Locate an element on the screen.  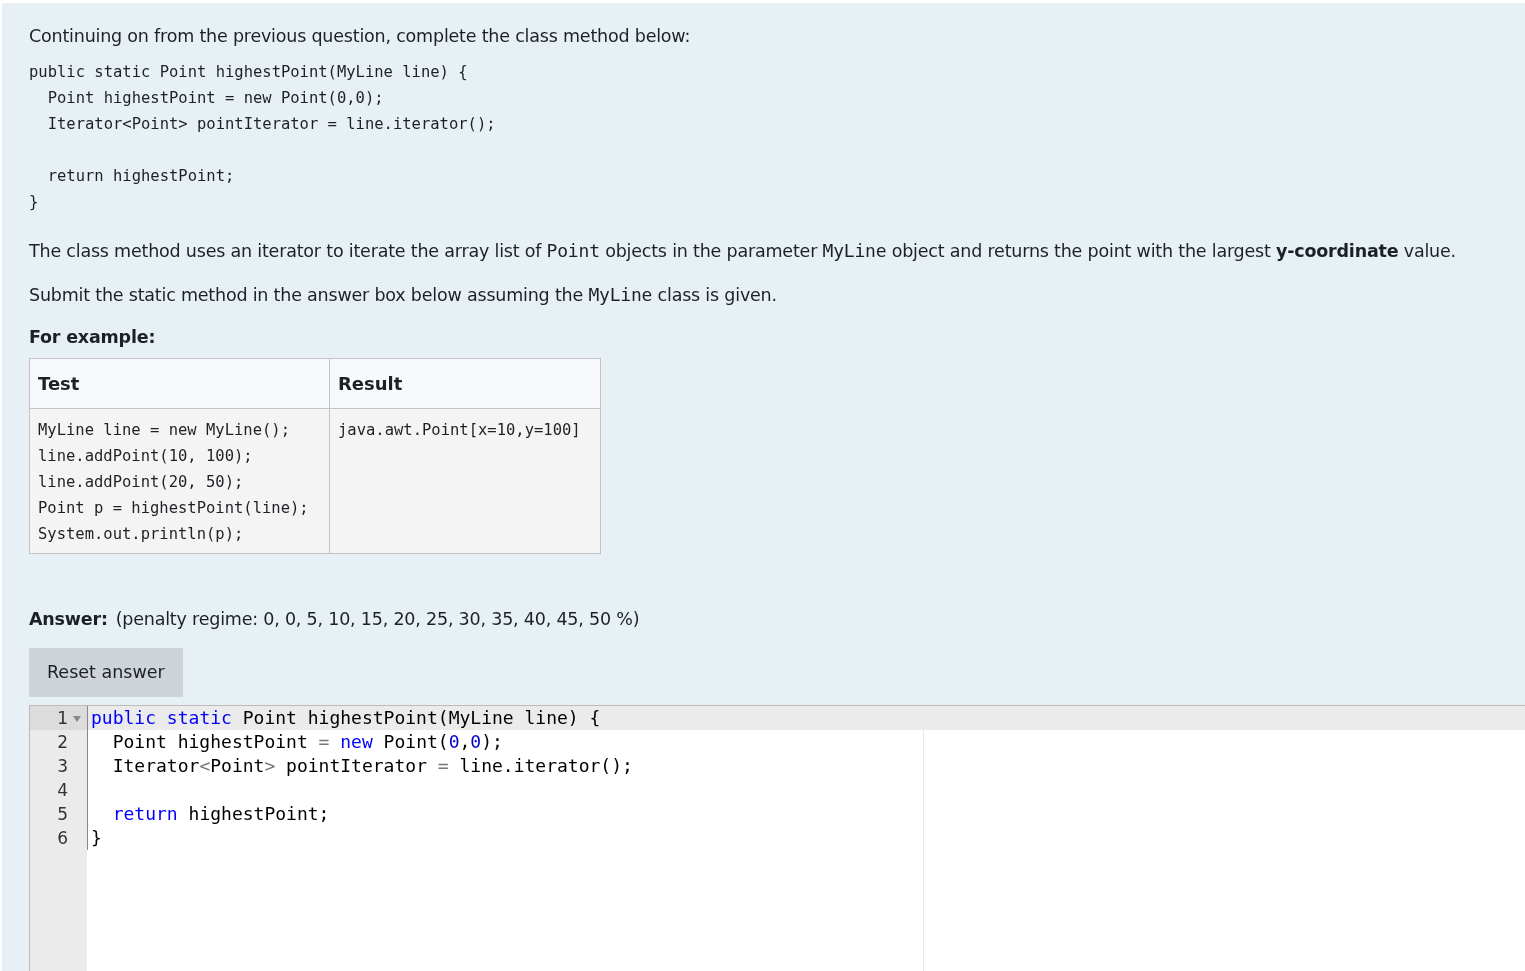
penalty-text: (penalty regime: 0, 0, 5, 10, 15, 20, 25, 30, 35, 40, 45, 50 %) is located at coordinates (377, 619).